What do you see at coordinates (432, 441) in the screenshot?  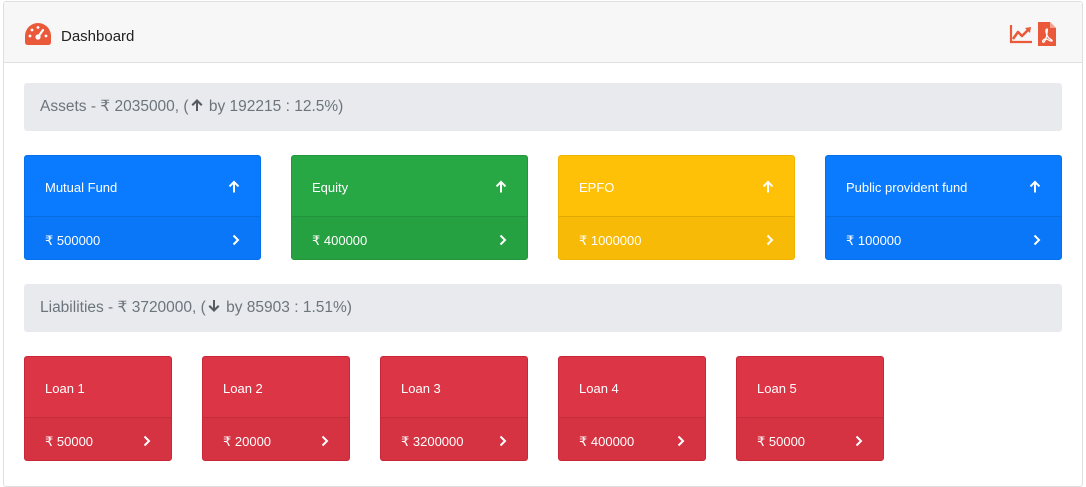 I see `card-value: ₹ 3200000` at bounding box center [432, 441].